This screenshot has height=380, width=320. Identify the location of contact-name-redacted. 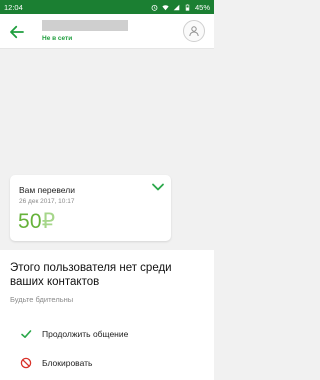
(85, 25).